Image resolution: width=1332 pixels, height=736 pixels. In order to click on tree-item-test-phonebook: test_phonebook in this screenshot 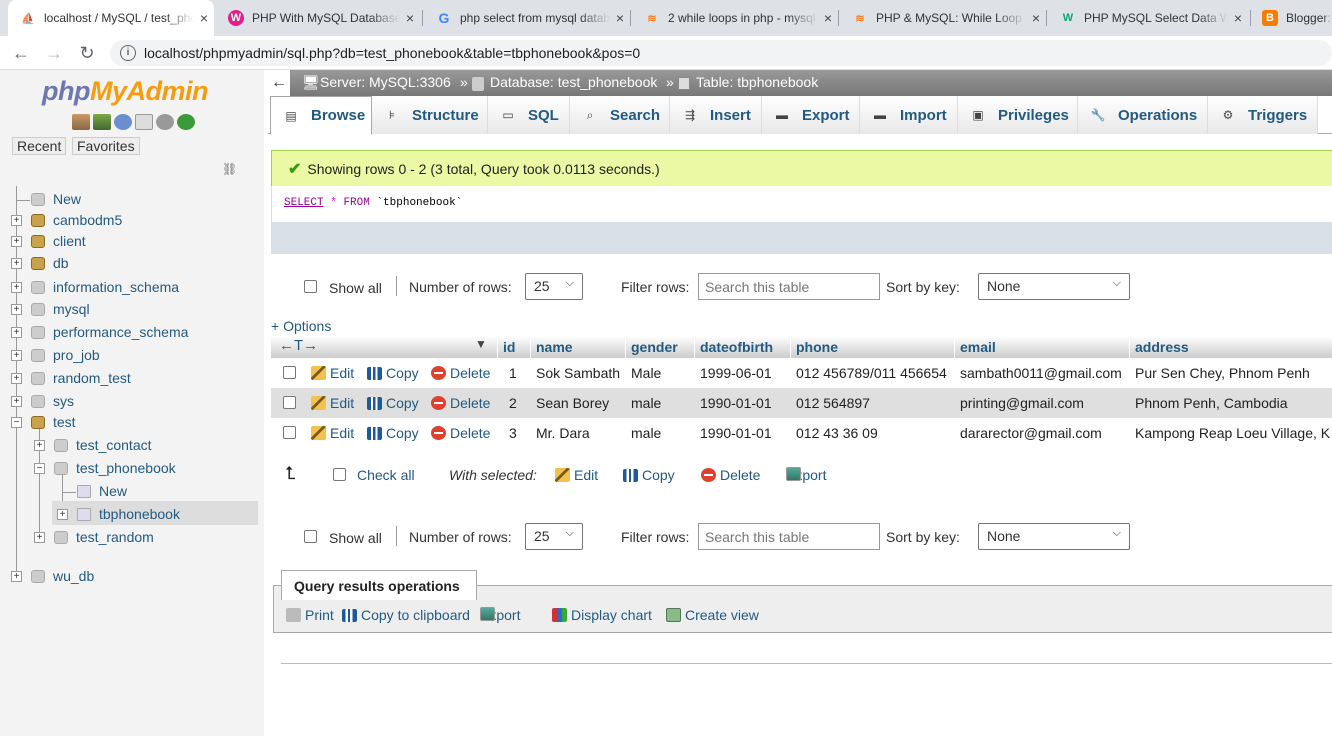, I will do `click(126, 468)`.